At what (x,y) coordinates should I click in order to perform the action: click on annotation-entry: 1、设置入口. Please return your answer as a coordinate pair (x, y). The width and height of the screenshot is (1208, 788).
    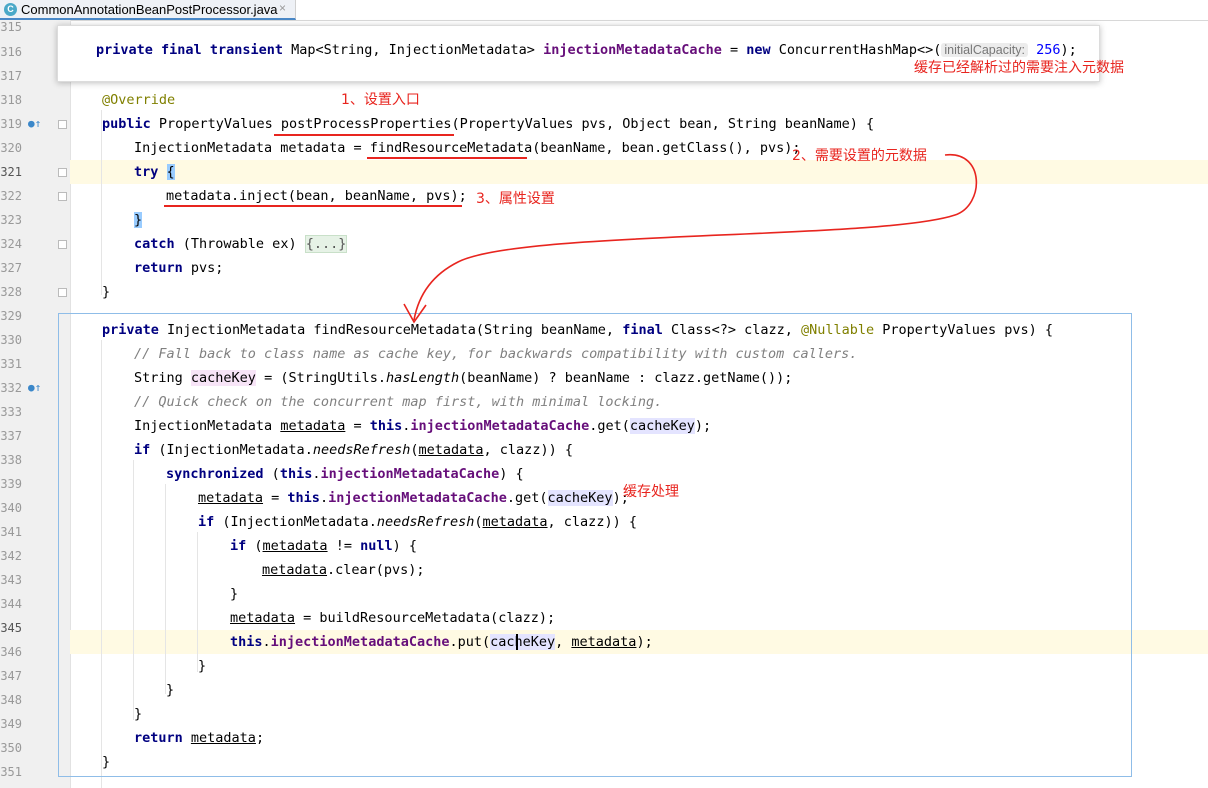
    Looking at the image, I should click on (380, 100).